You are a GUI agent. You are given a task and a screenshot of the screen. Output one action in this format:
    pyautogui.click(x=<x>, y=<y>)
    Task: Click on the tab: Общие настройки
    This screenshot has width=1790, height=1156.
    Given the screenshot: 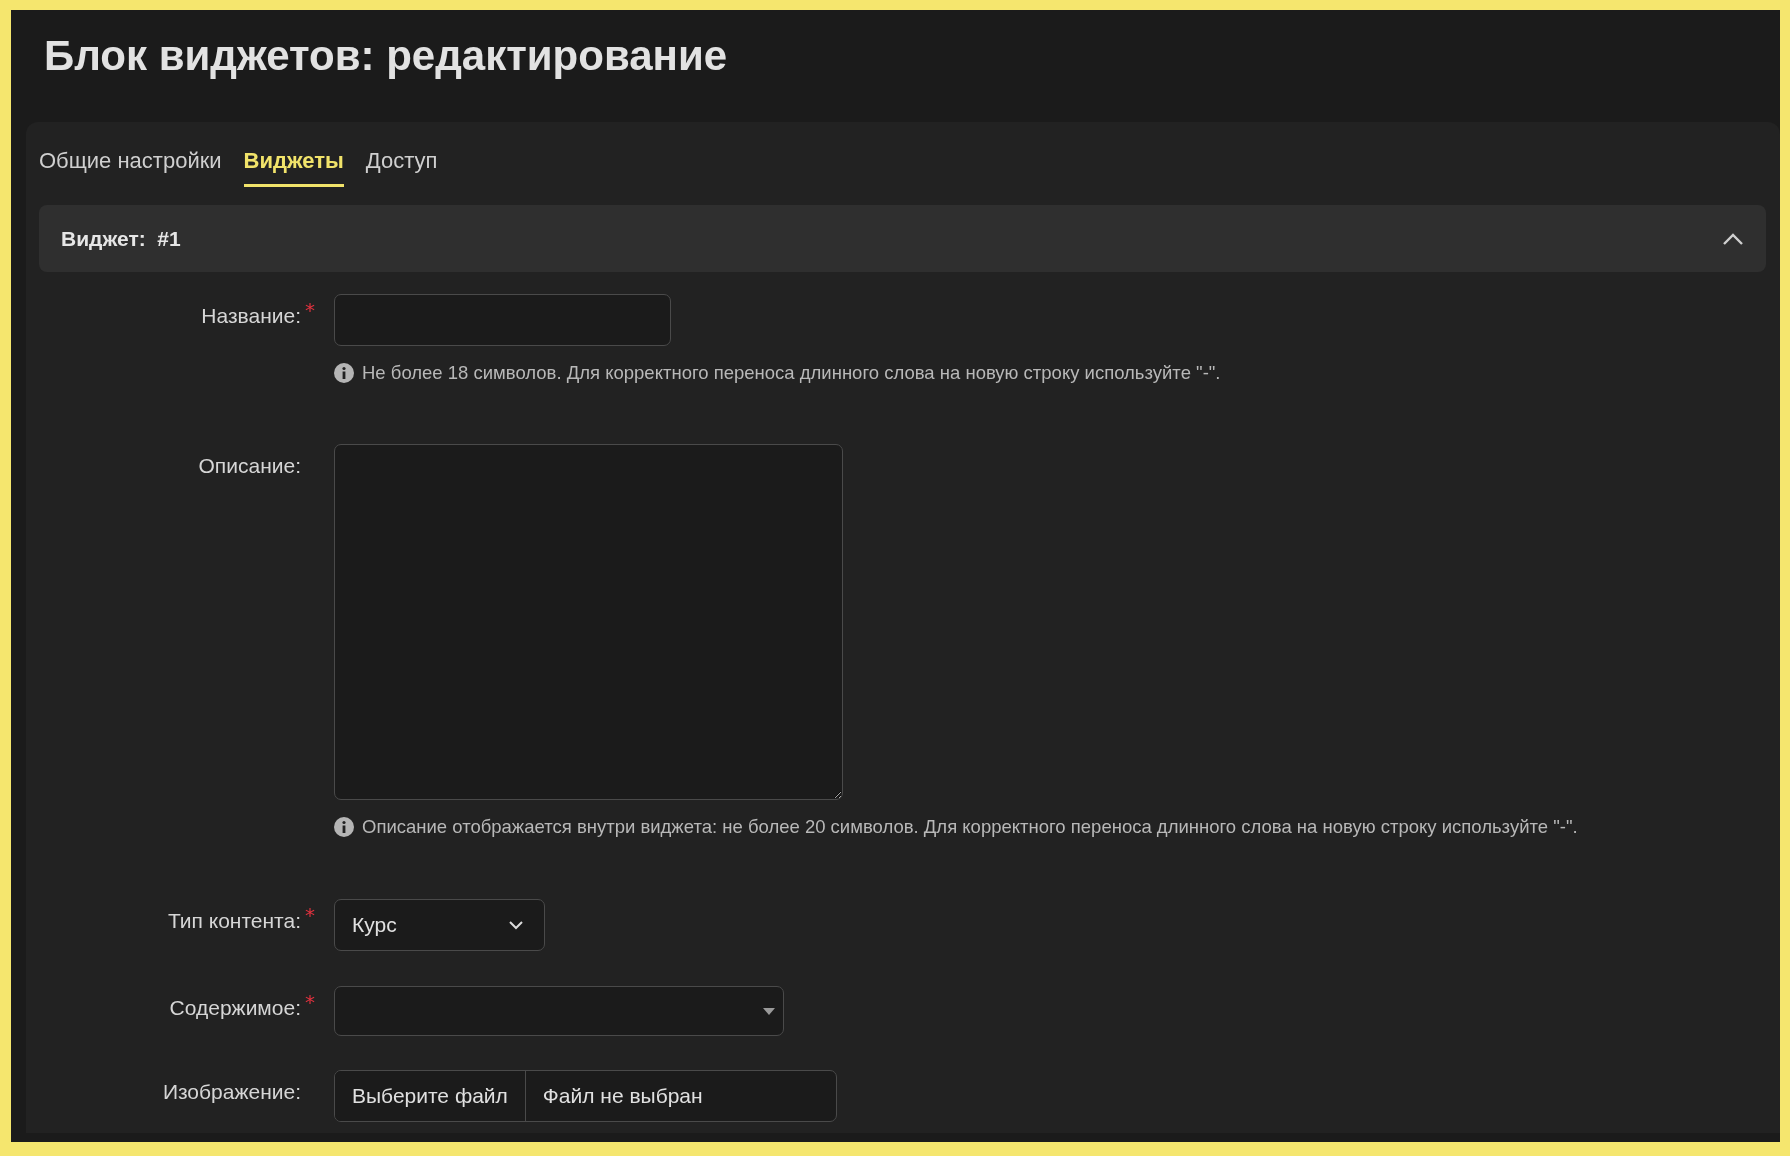 What is the action you would take?
    pyautogui.click(x=130, y=164)
    